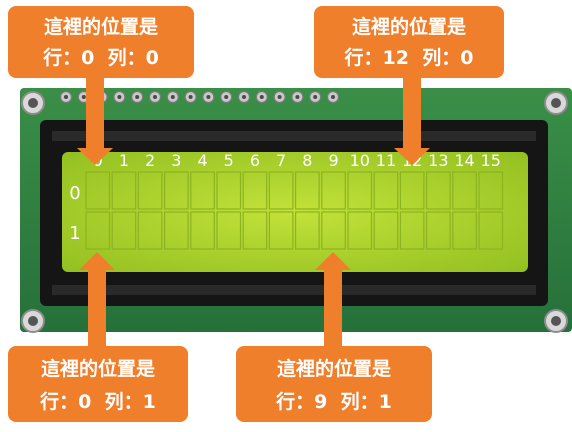 This screenshot has height=432, width=572. Describe the element at coordinates (307, 160) in the screenshot. I see `column-number: 8` at that location.